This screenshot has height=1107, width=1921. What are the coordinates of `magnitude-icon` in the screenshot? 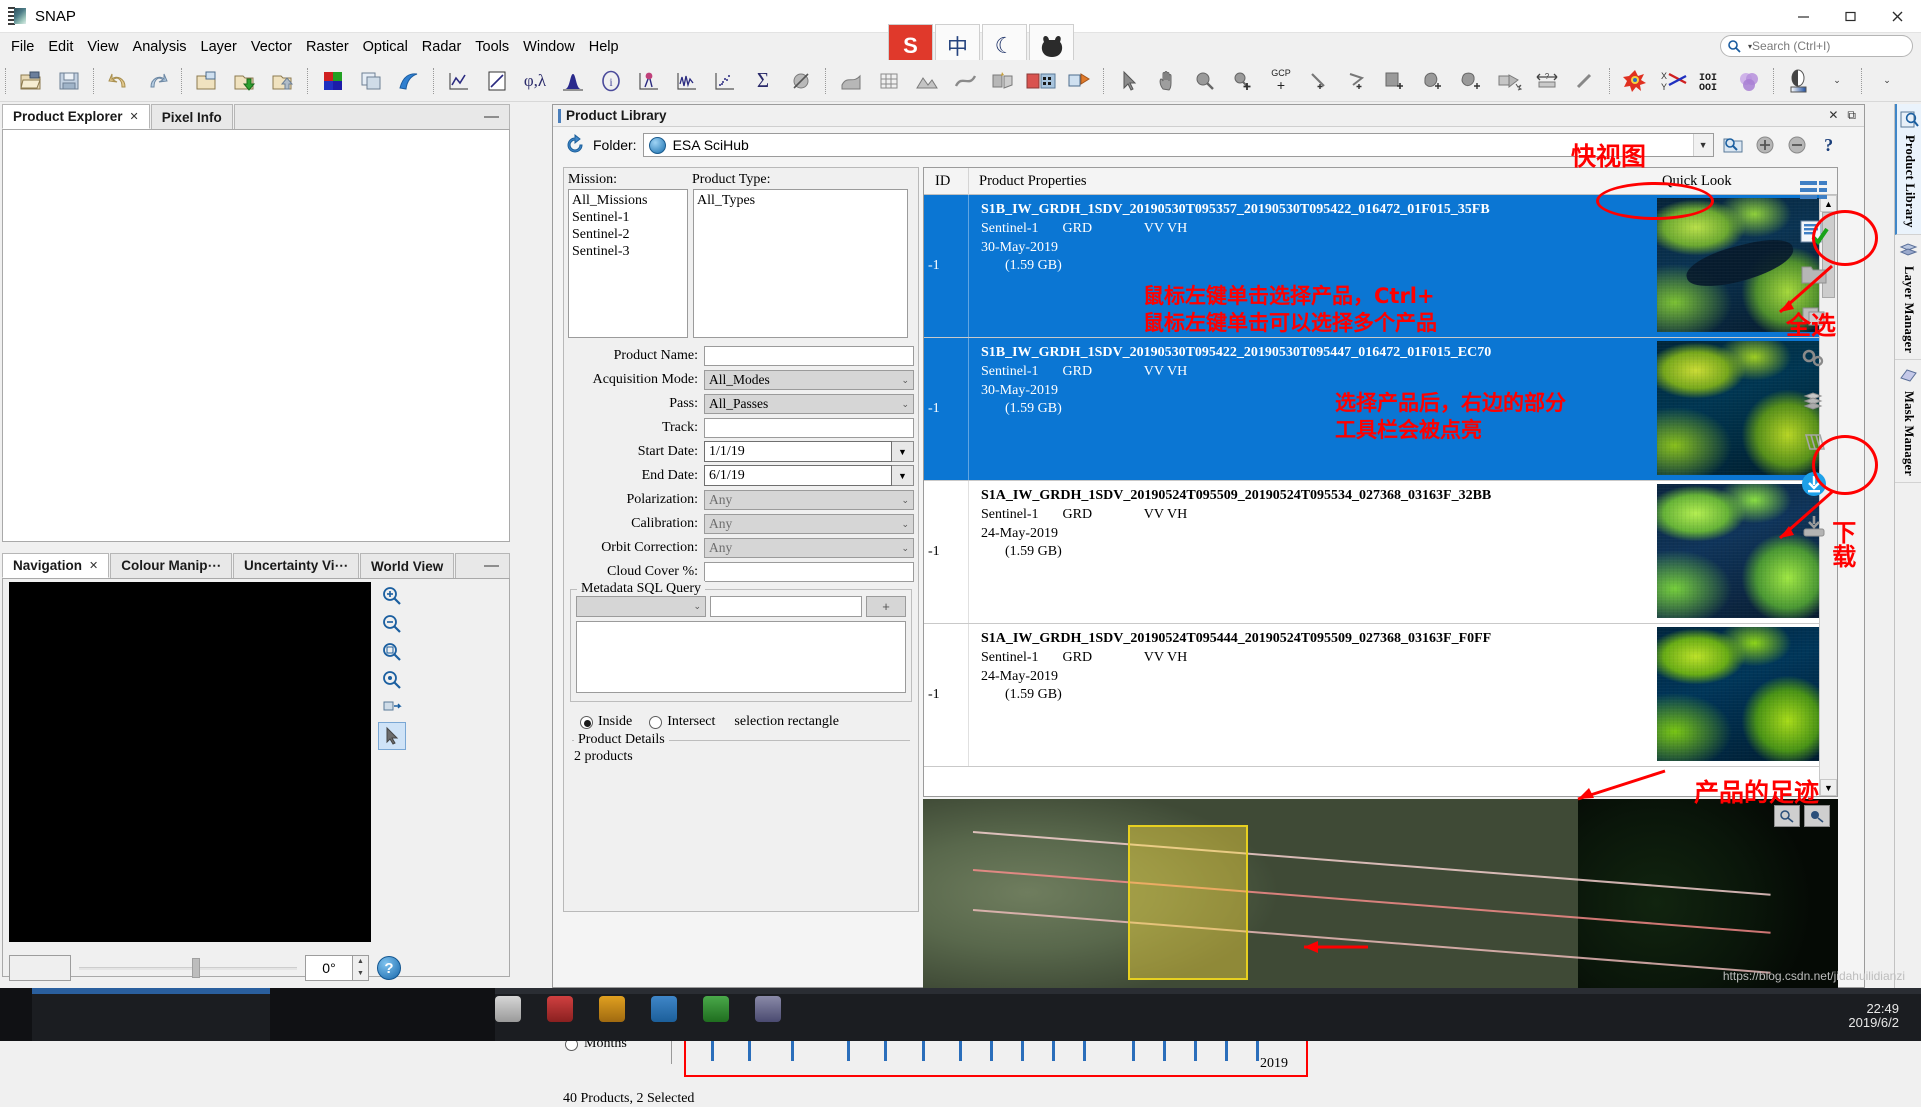 It's located at (497, 81).